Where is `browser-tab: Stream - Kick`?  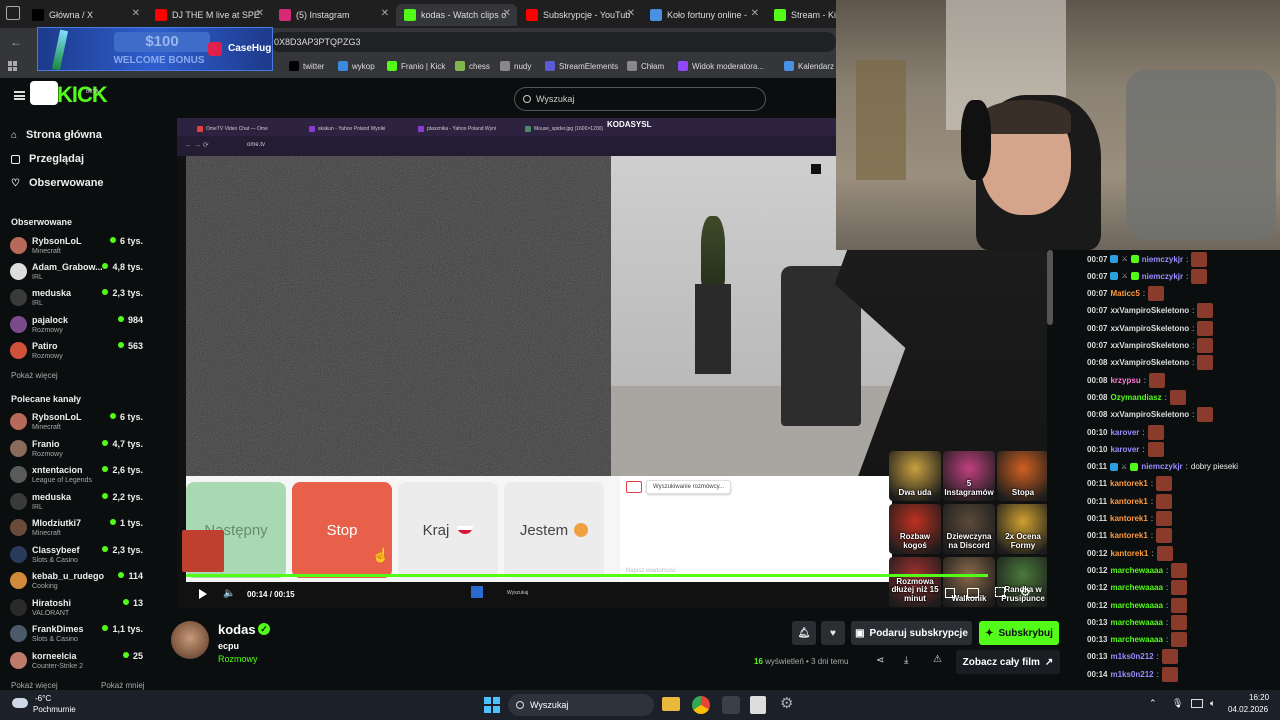
browser-tab: Stream - Kick is located at coordinates (801, 15).